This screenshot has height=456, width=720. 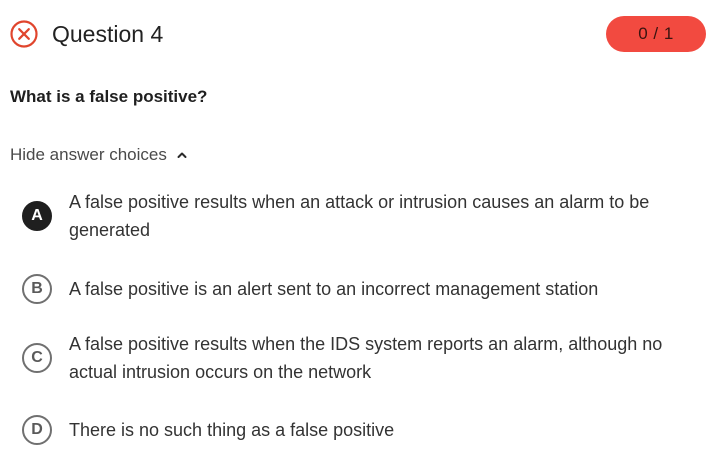 What do you see at coordinates (182, 155) in the screenshot?
I see `chevron-up-icon` at bounding box center [182, 155].